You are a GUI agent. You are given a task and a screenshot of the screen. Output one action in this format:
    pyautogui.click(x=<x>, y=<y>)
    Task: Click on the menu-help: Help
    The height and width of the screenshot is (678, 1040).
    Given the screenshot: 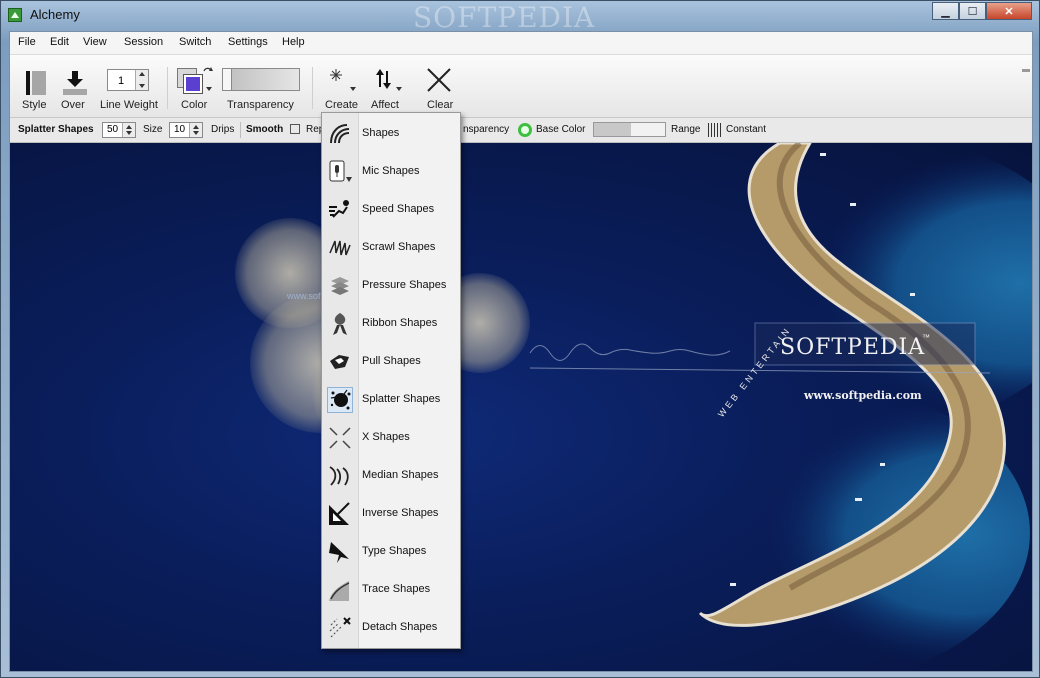 What is the action you would take?
    pyautogui.click(x=293, y=42)
    